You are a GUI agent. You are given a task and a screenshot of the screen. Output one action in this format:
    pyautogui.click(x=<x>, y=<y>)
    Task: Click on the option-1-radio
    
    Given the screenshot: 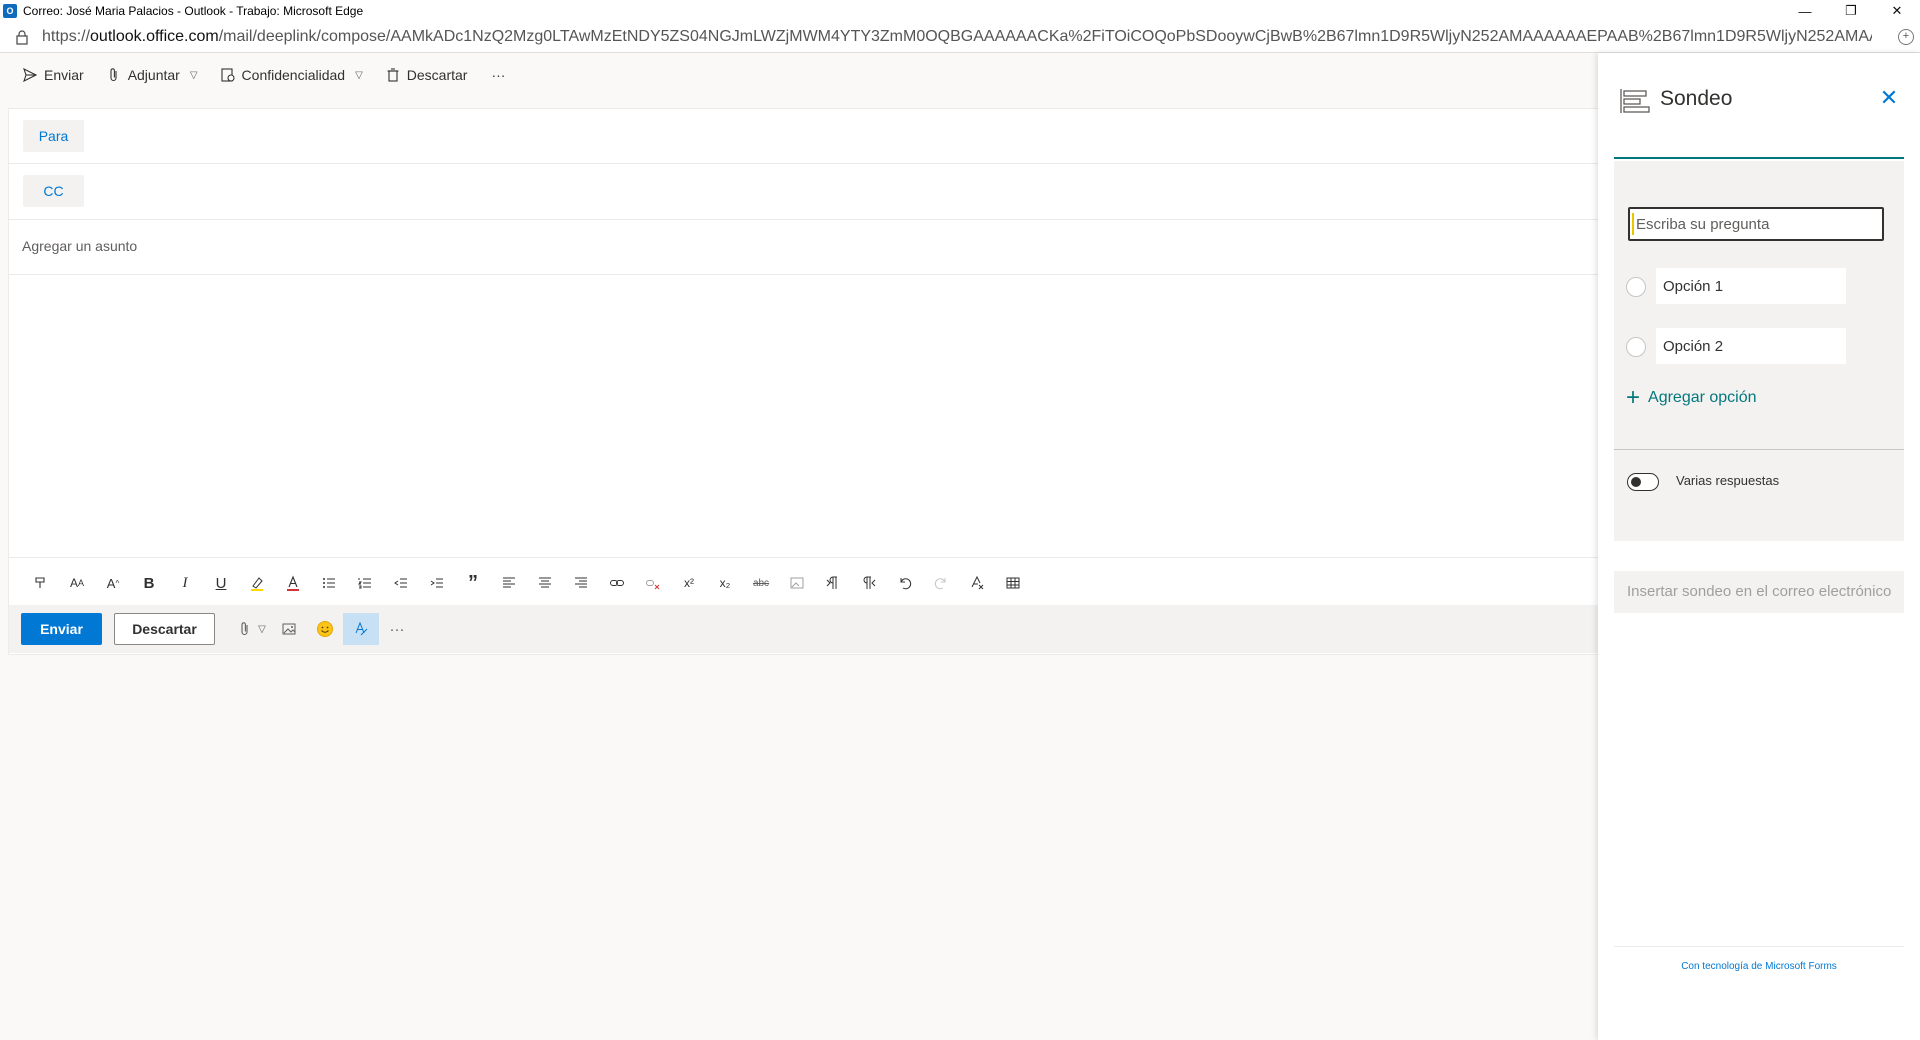 What is the action you would take?
    pyautogui.click(x=1636, y=287)
    